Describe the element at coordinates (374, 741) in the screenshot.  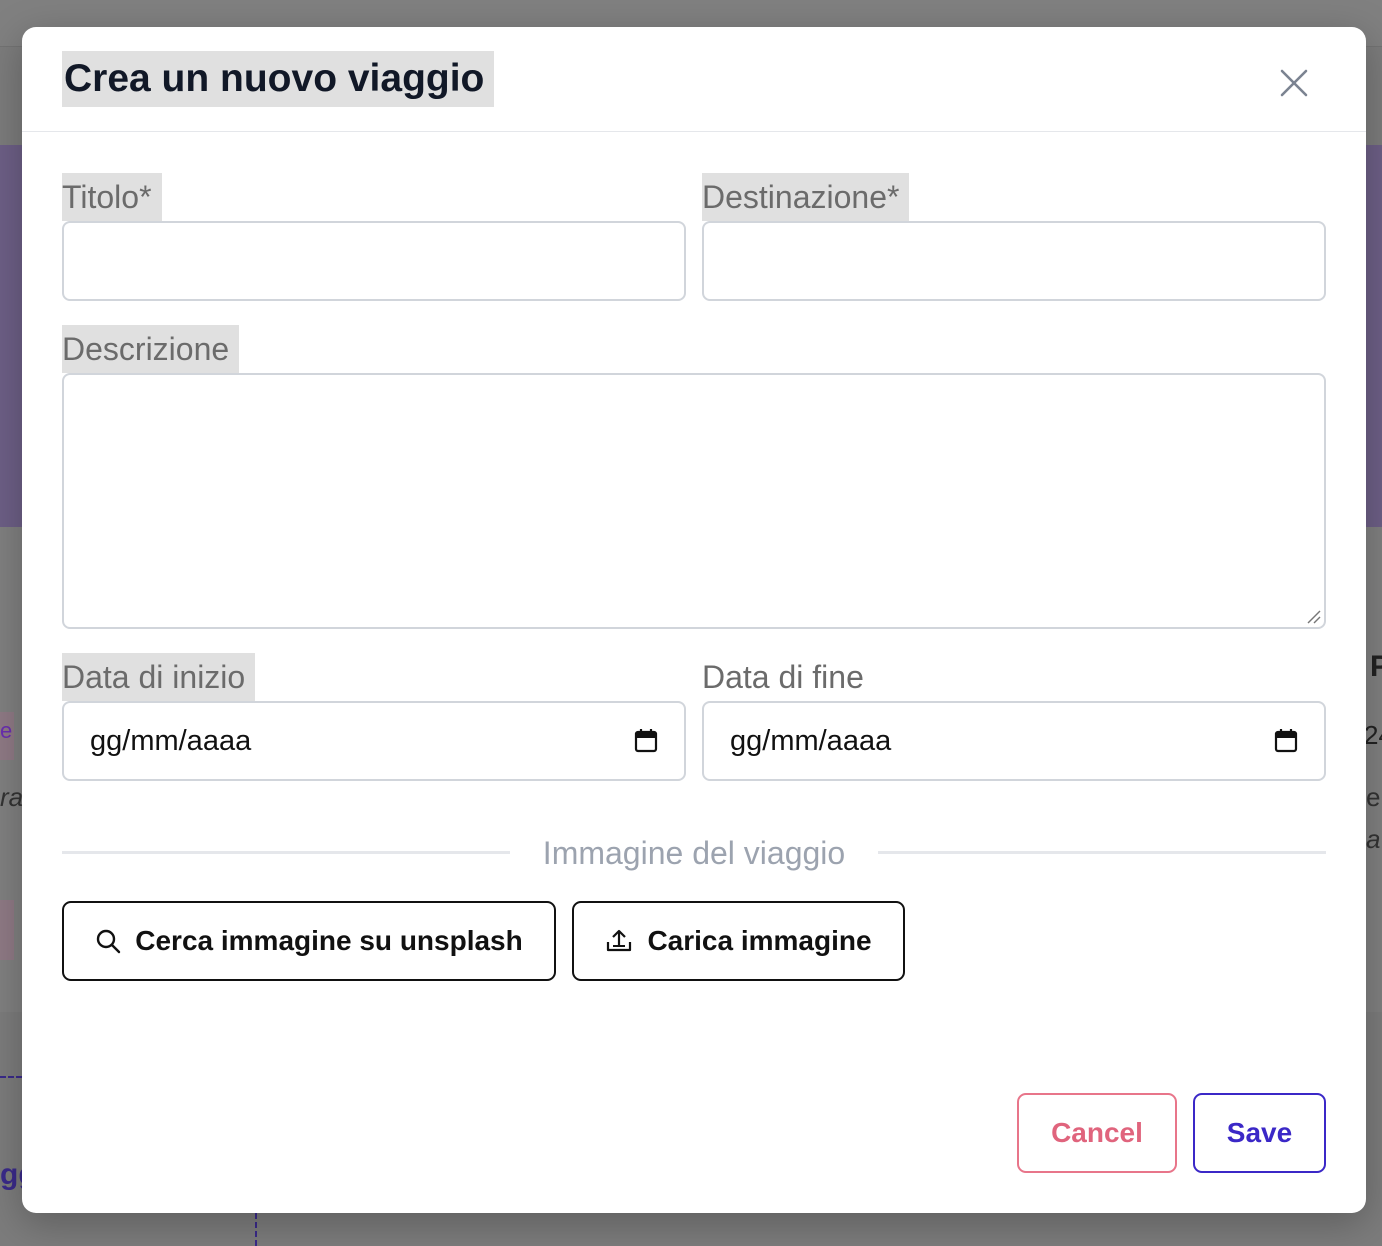
I see `start-date-input: gg/mm/aaaa` at that location.